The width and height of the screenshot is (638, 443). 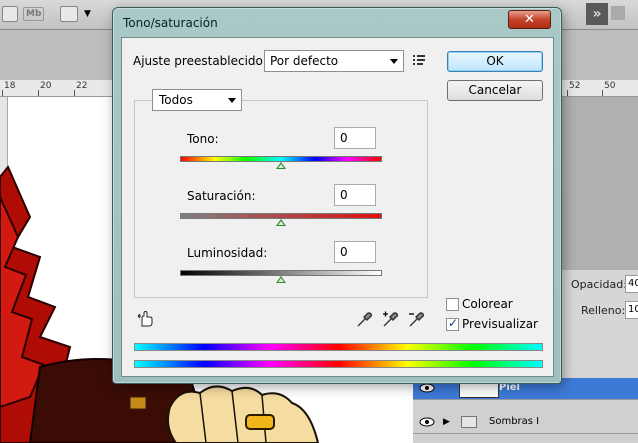 I want to click on cancel-button: Cancelar, so click(x=495, y=90).